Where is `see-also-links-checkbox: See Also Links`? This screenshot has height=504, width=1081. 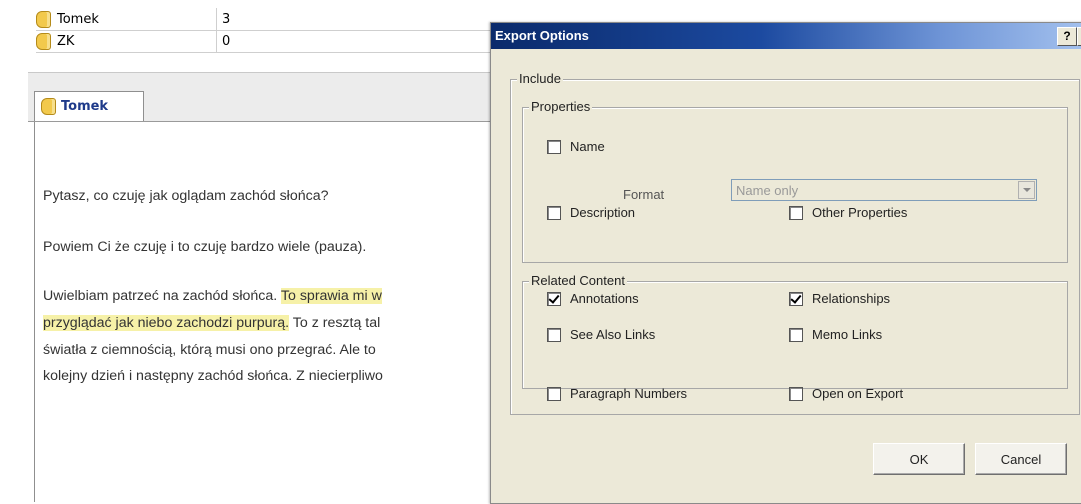
see-also-links-checkbox: See Also Links is located at coordinates (601, 334).